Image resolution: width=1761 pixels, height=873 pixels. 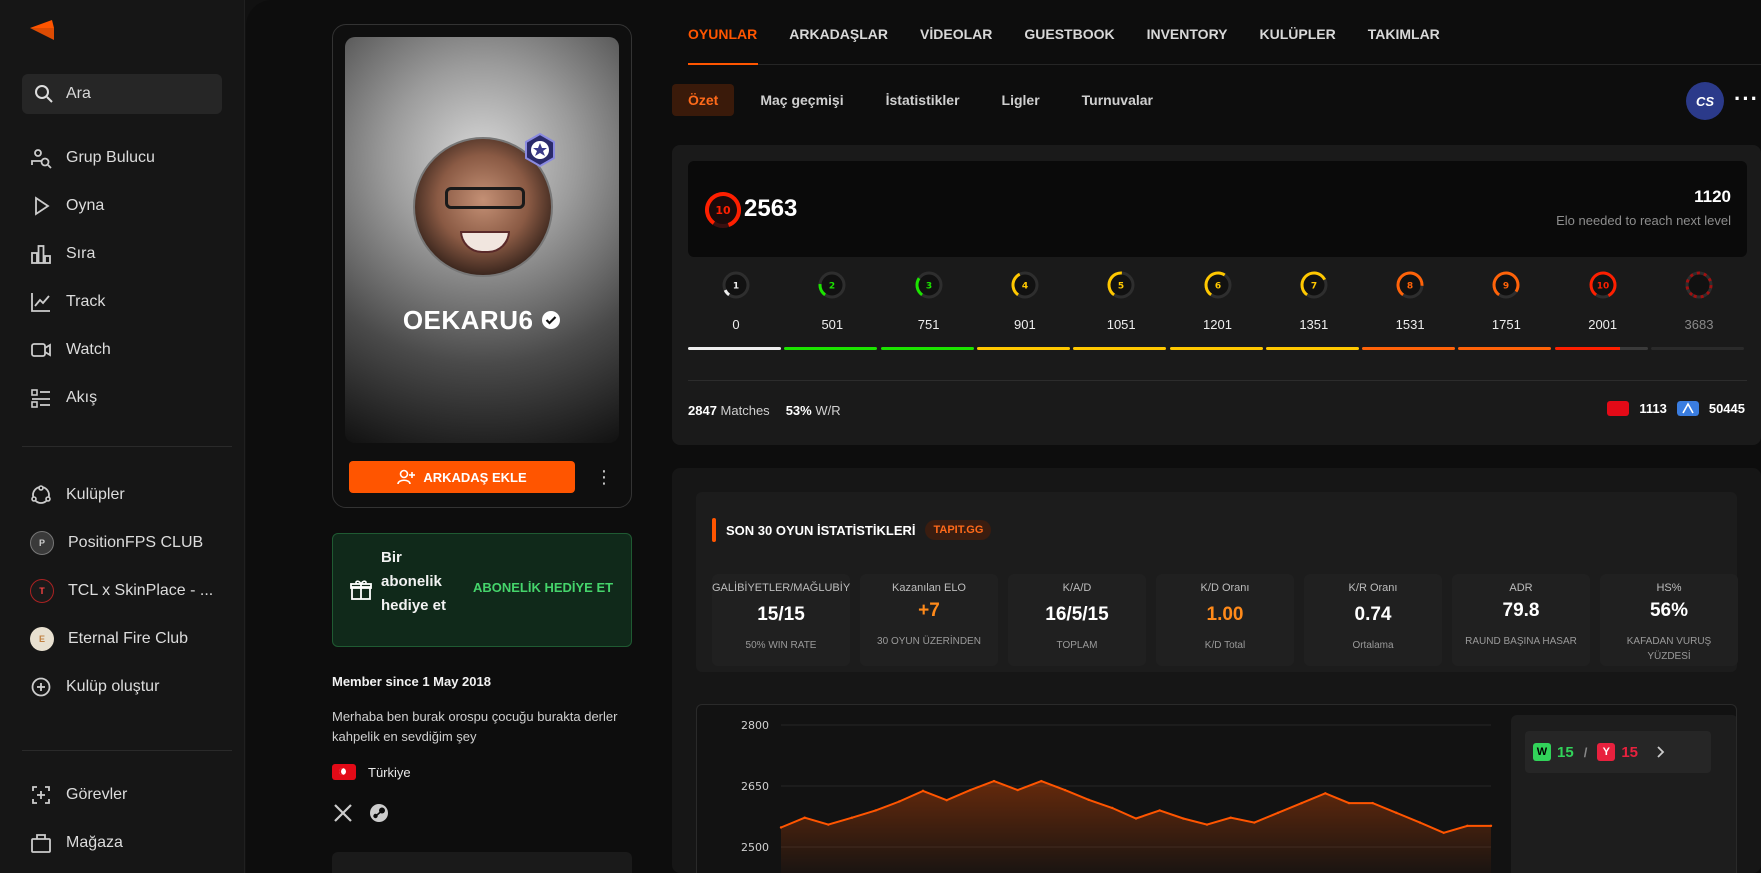 I want to click on steam-icon, so click(x=379, y=813).